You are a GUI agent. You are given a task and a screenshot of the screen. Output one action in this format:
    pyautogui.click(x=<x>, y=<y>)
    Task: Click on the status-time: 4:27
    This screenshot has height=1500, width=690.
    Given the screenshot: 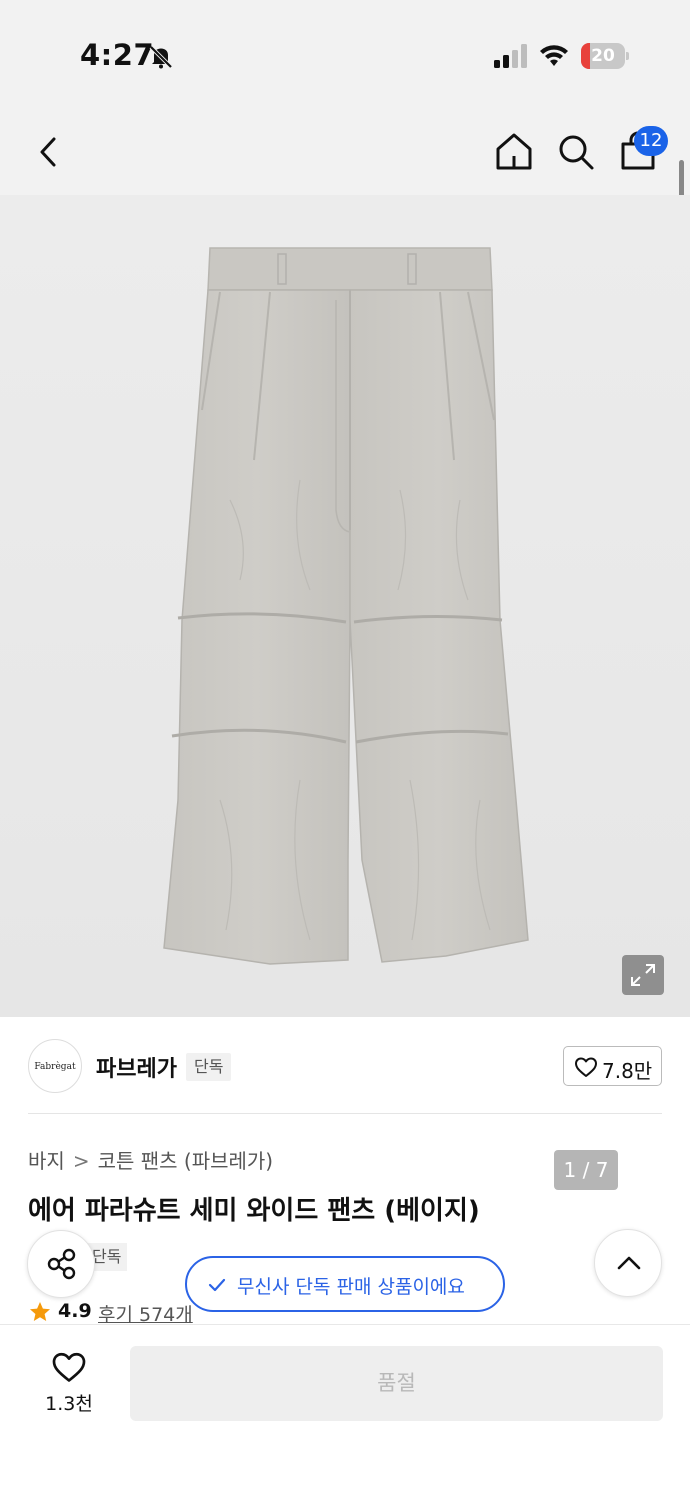 What is the action you would take?
    pyautogui.click(x=117, y=55)
    